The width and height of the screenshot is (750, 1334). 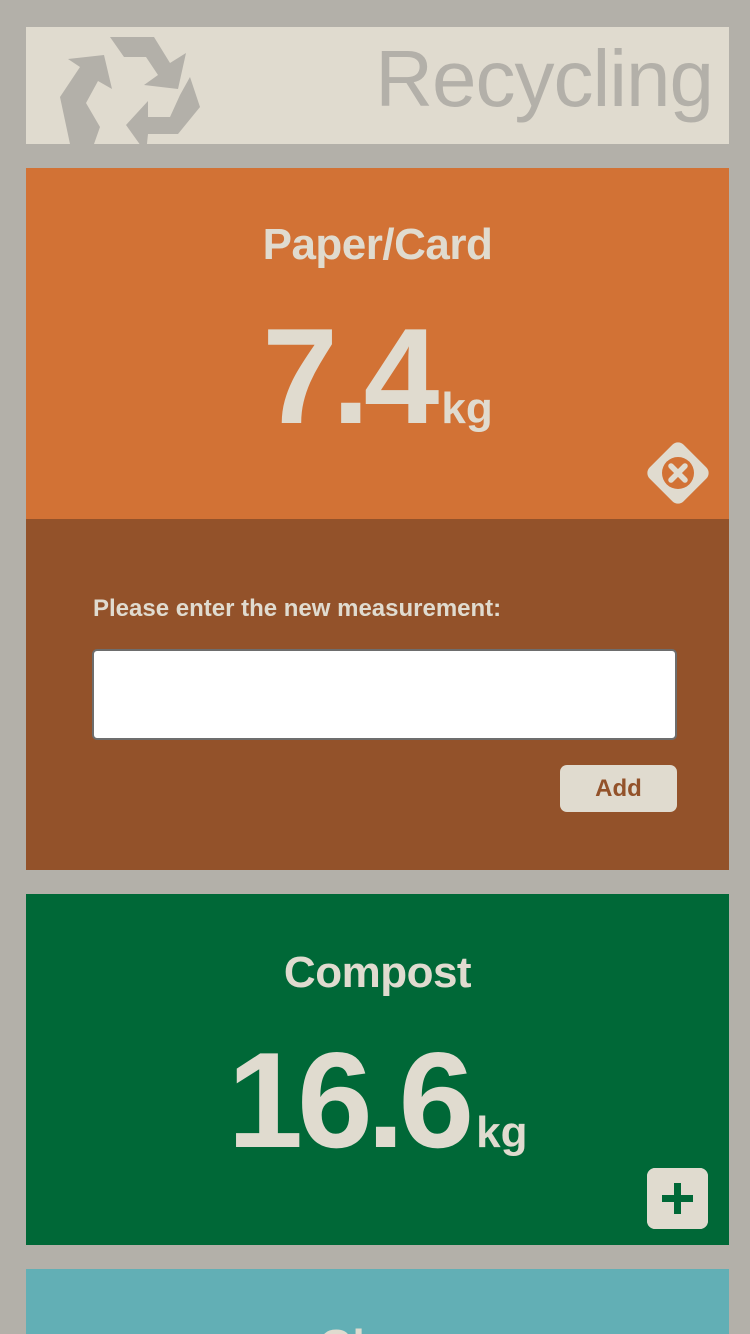 What do you see at coordinates (297, 608) in the screenshot?
I see `measurement-prompt: Please enter the new measurement:` at bounding box center [297, 608].